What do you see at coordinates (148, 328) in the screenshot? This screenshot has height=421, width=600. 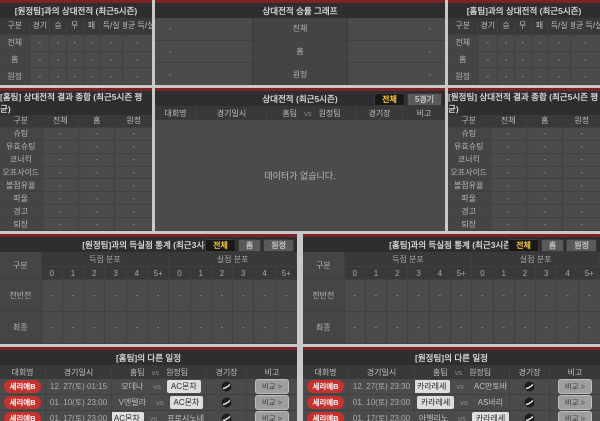 I see `goals-row: 최종 - - - - - - - - - - - -` at bounding box center [148, 328].